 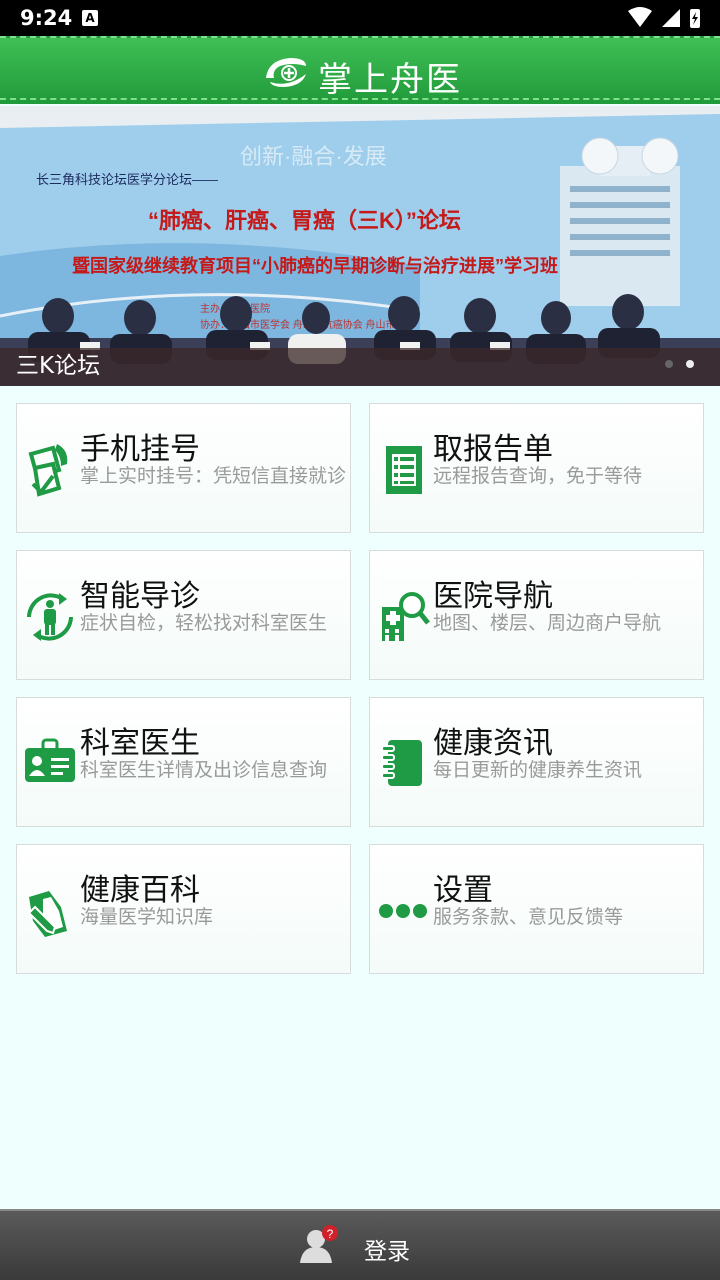 I want to click on tile-mobile-registration: 手机挂号 掌上实时挂号：凭短信直接就诊, so click(x=183, y=468).